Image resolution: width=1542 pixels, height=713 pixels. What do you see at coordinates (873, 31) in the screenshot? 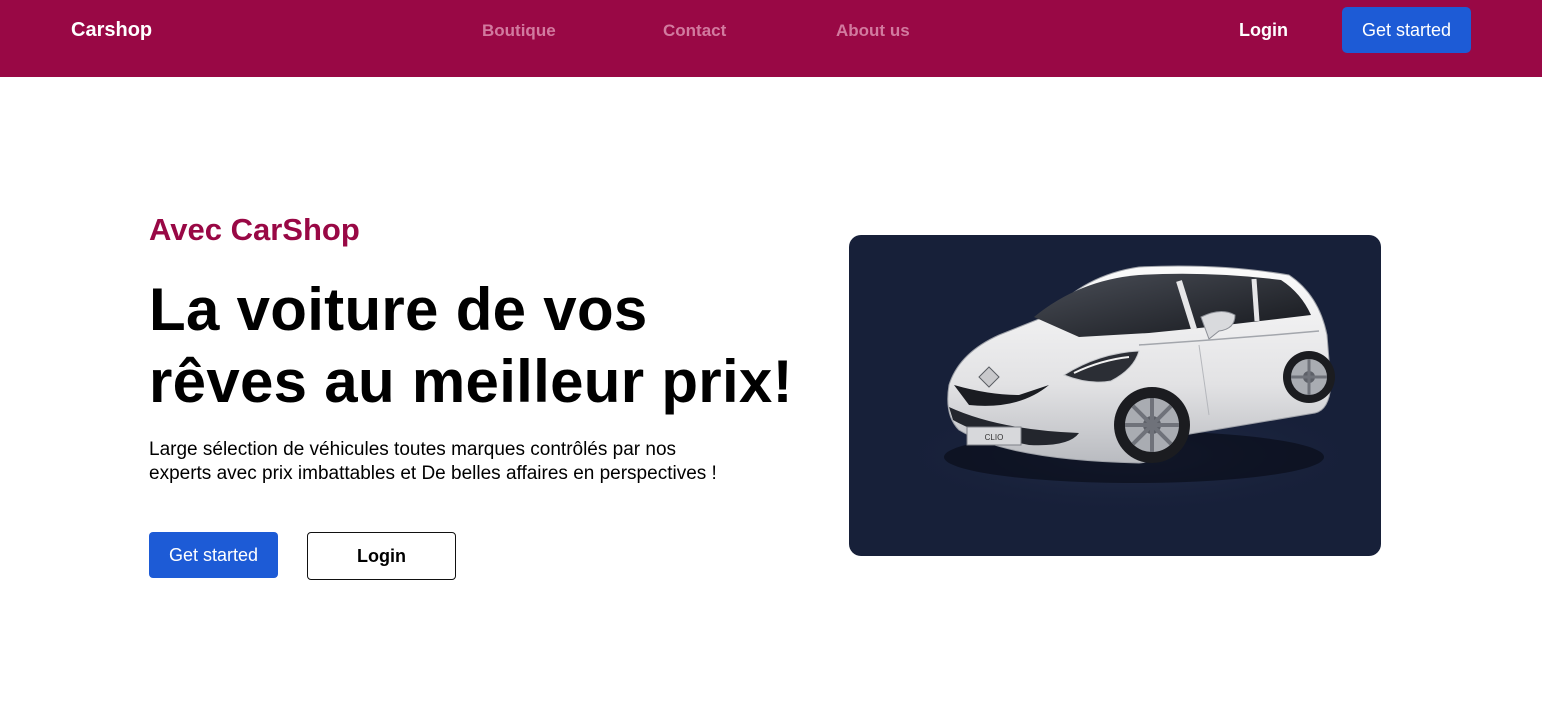
I see `nav-link-about-us: About us` at bounding box center [873, 31].